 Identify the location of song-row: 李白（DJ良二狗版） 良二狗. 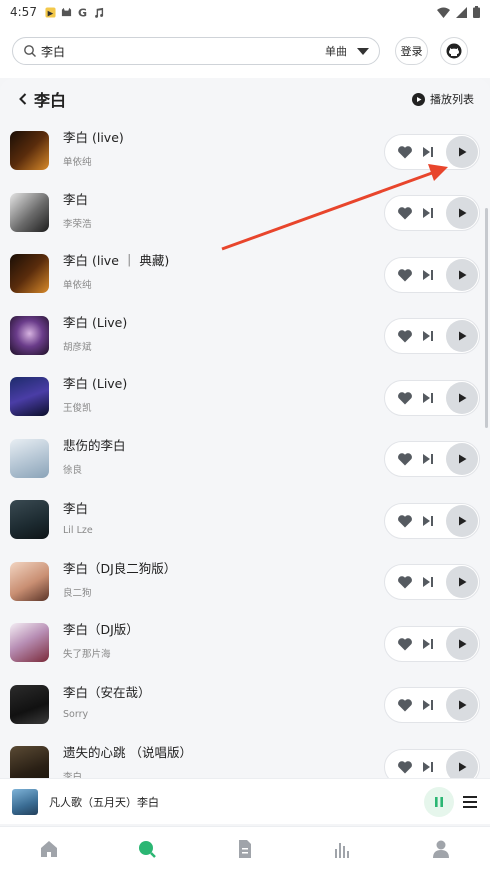
(242, 582).